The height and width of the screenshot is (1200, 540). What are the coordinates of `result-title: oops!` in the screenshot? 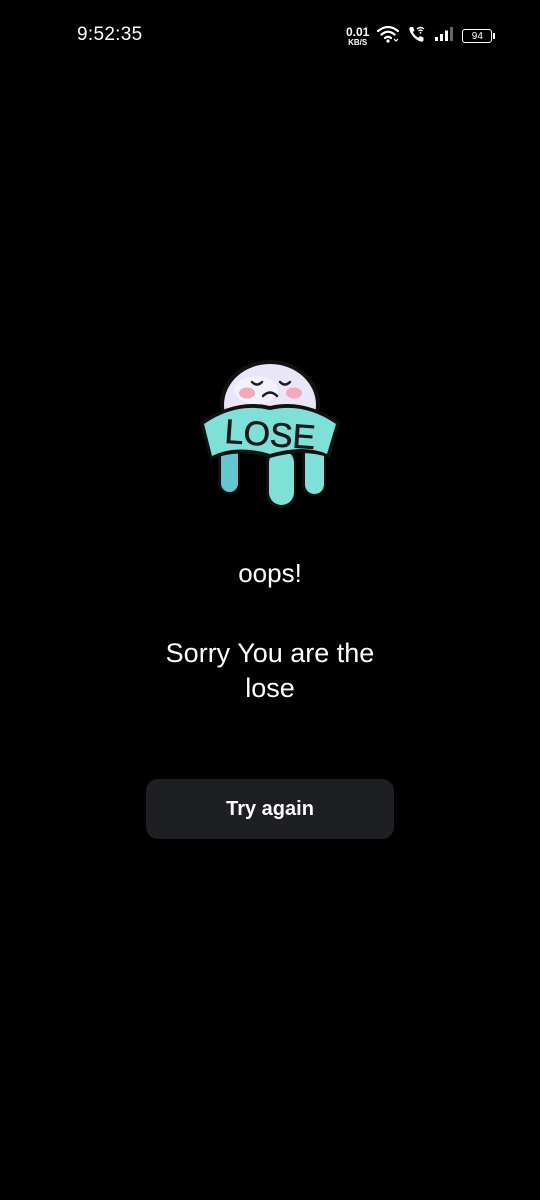 It's located at (270, 573).